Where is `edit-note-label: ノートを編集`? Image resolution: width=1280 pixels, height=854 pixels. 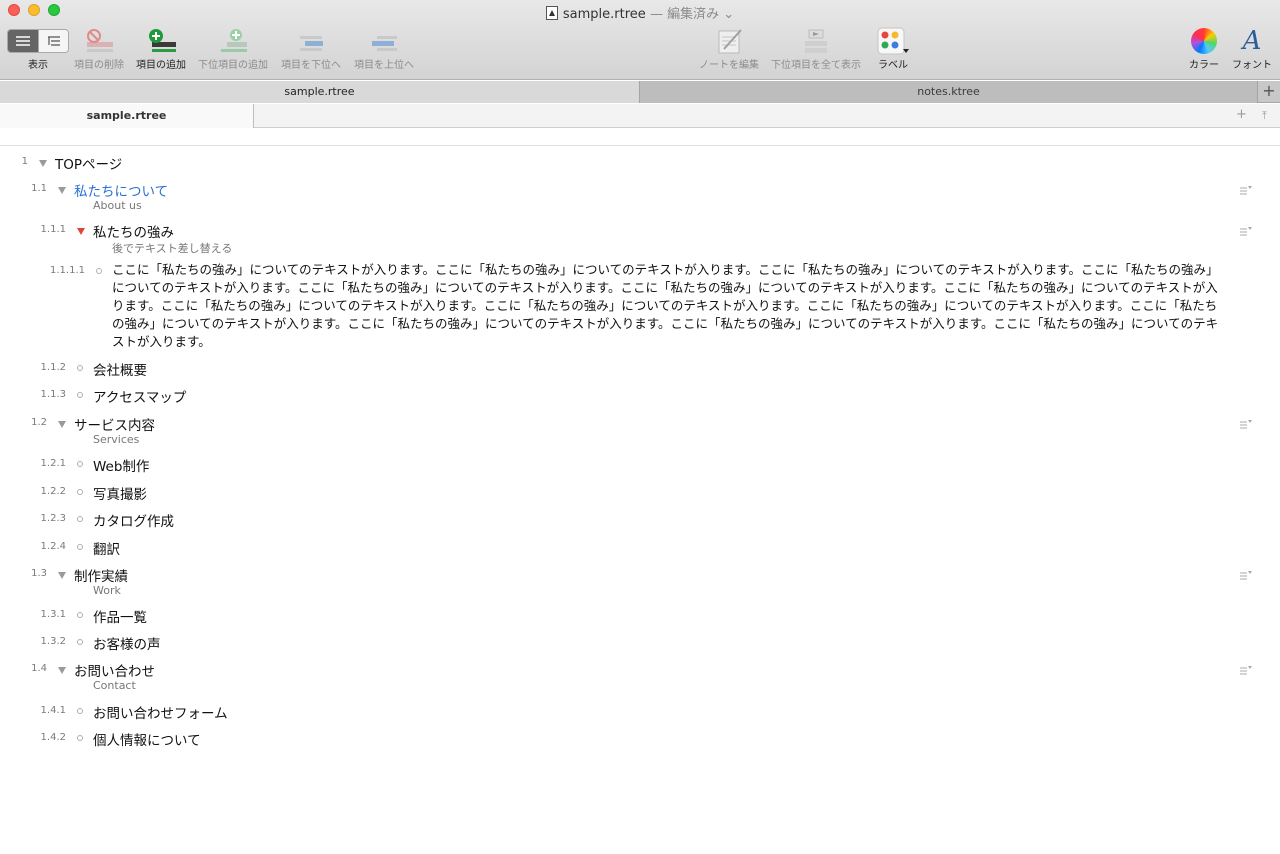
edit-note-label: ノートを編集 is located at coordinates (729, 65).